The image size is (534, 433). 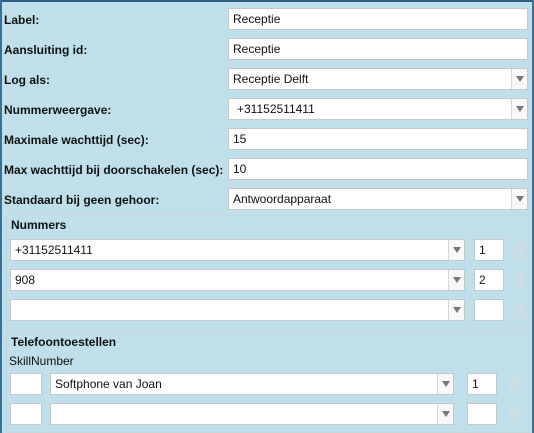 I want to click on numbers-title: Nummers, so click(x=39, y=225).